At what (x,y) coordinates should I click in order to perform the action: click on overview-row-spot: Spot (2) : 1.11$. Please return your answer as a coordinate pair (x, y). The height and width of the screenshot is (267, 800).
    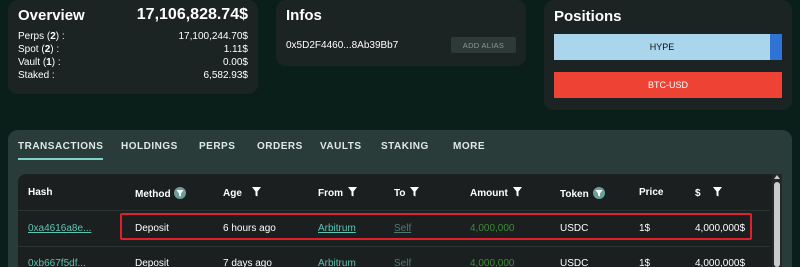
    Looking at the image, I should click on (133, 50).